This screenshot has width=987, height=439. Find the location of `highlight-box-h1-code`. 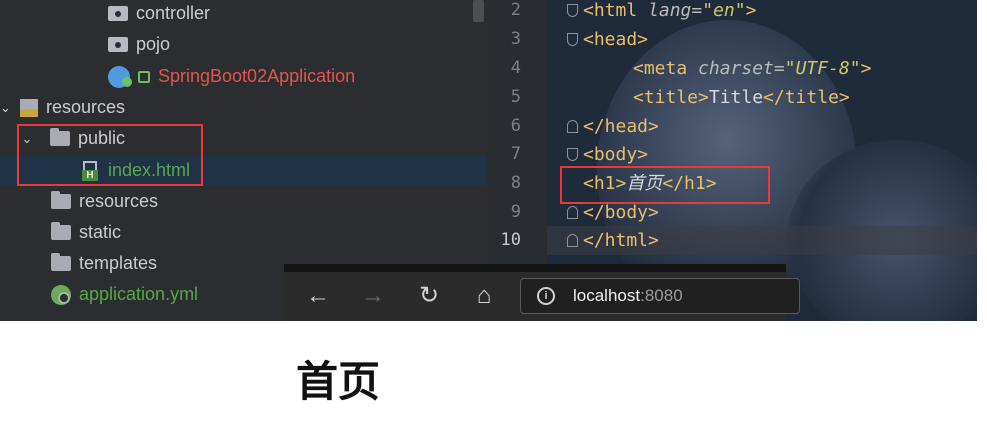

highlight-box-h1-code is located at coordinates (665, 185).